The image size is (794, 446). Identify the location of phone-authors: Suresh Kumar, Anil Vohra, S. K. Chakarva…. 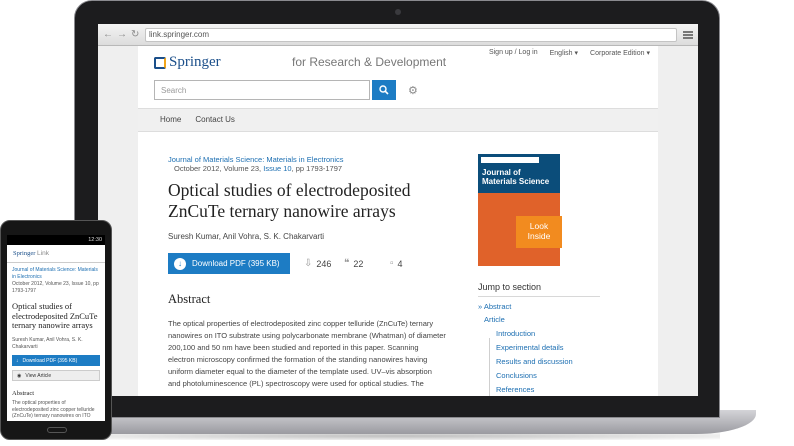
(57, 343).